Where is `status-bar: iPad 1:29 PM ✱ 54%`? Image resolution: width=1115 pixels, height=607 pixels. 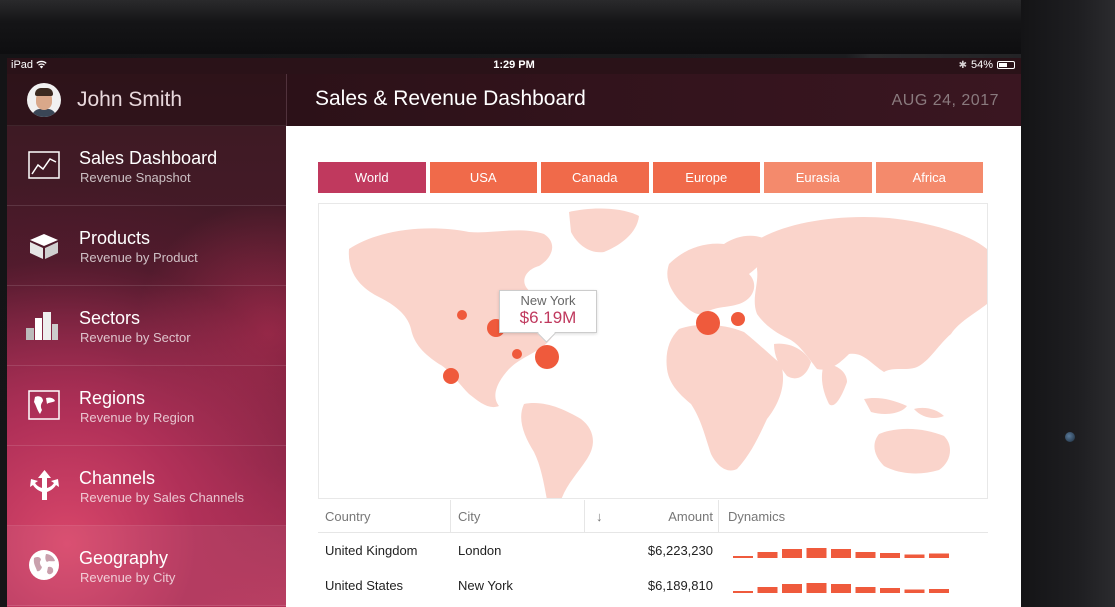 status-bar: iPad 1:29 PM ✱ 54% is located at coordinates (514, 66).